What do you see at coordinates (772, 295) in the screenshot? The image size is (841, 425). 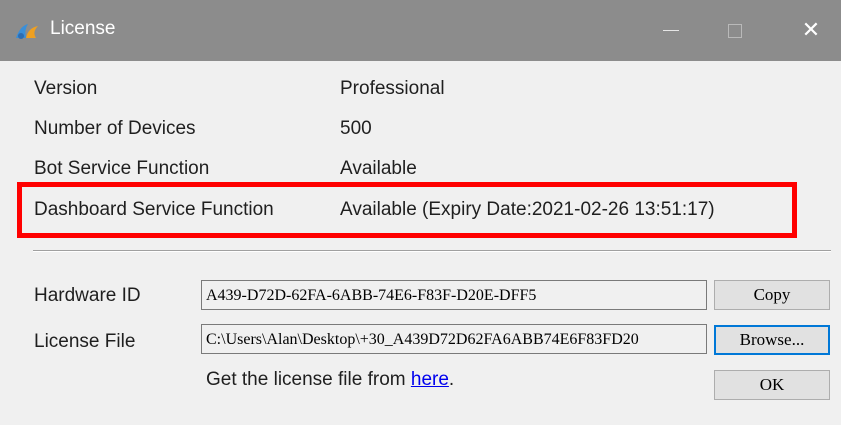 I see `copy-button: Copy` at bounding box center [772, 295].